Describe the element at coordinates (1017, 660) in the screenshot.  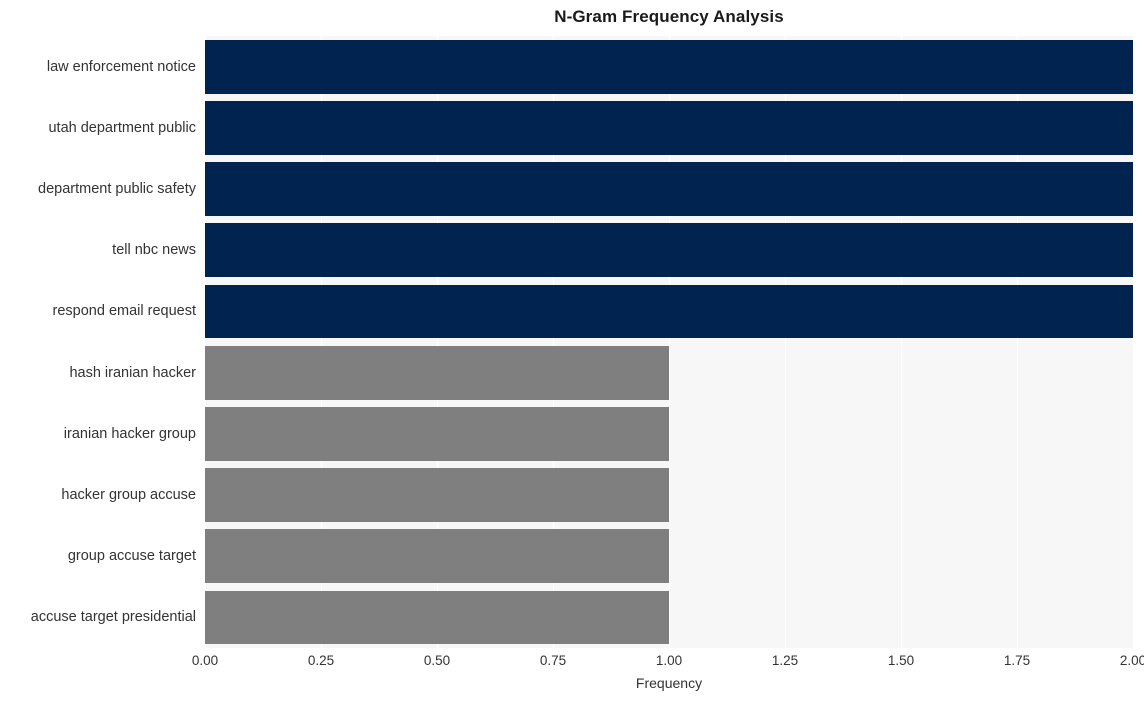
I see `x-axis-tick-label: 1.75` at that location.